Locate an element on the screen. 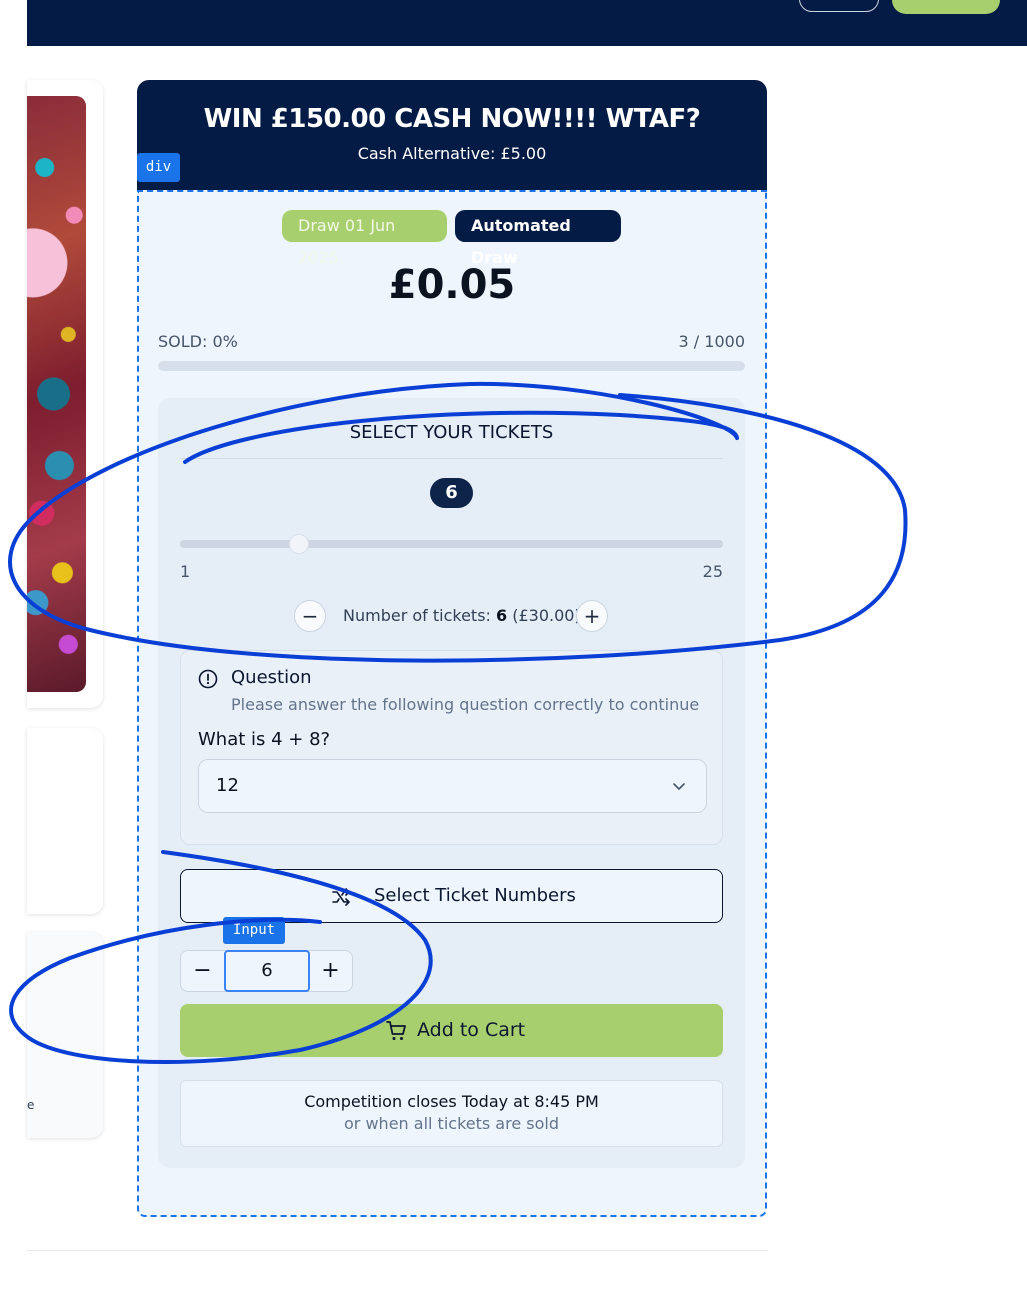 Image resolution: width=1027 pixels, height=1302 pixels. ticket-total-price: (£30.00) is located at coordinates (546, 615).